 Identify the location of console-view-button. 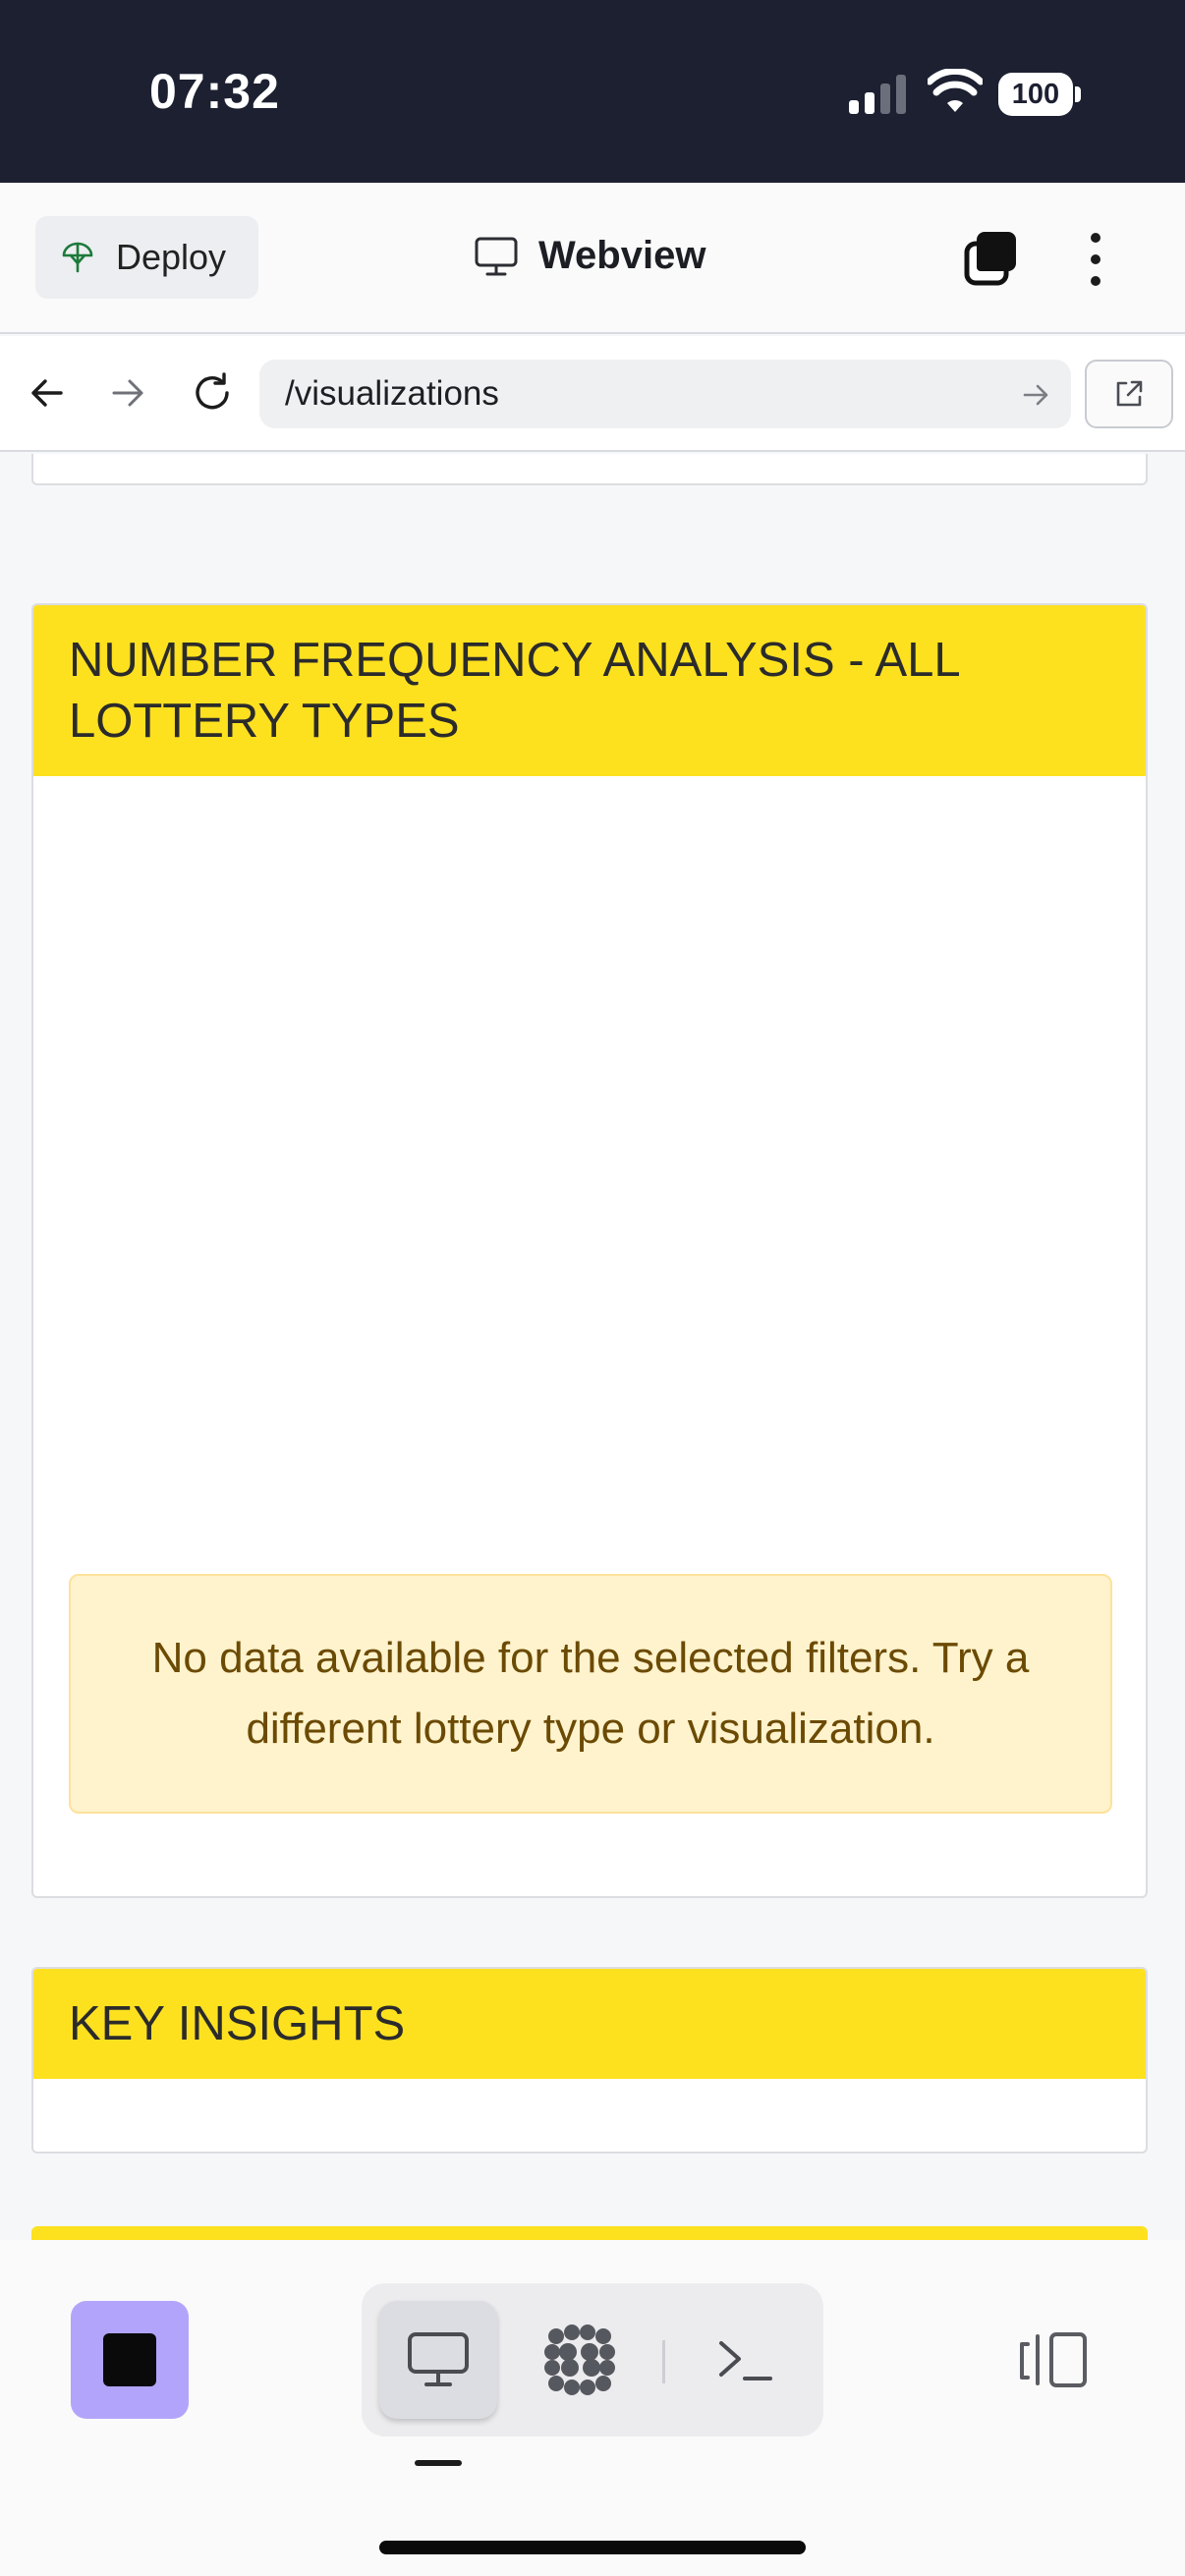
(745, 2360).